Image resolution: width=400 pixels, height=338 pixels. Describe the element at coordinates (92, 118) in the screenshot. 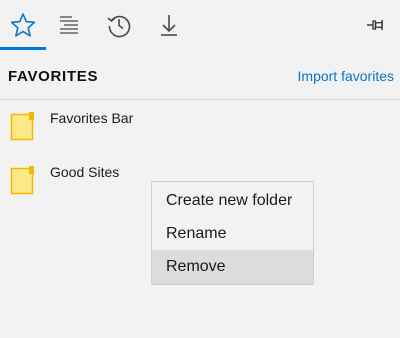

I see `favorite-label: Favorites Bar` at that location.